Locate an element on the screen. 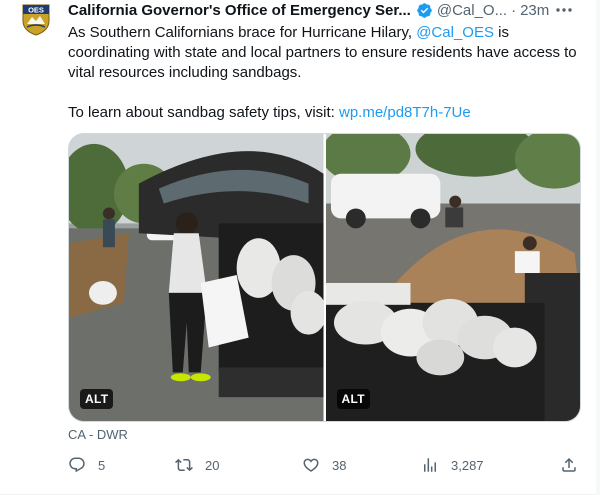 This screenshot has width=600, height=495. views-icon is located at coordinates (430, 465).